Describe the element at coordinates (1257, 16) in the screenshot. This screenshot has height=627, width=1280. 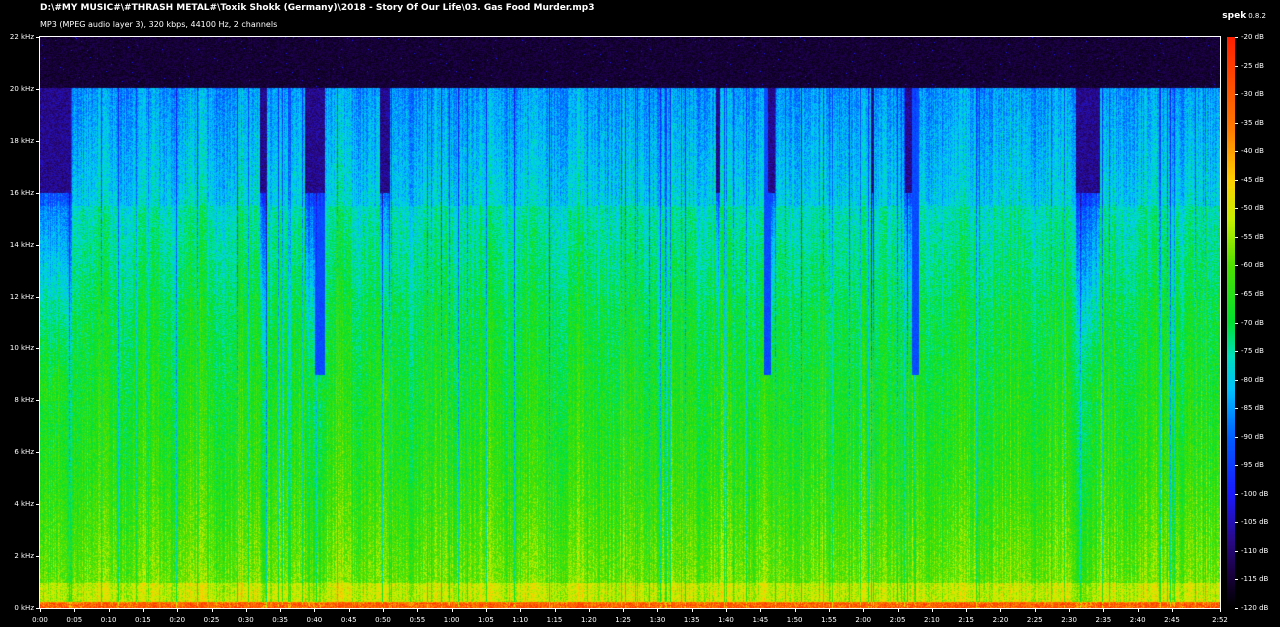
I see `app-version: 0.8.2` at that location.